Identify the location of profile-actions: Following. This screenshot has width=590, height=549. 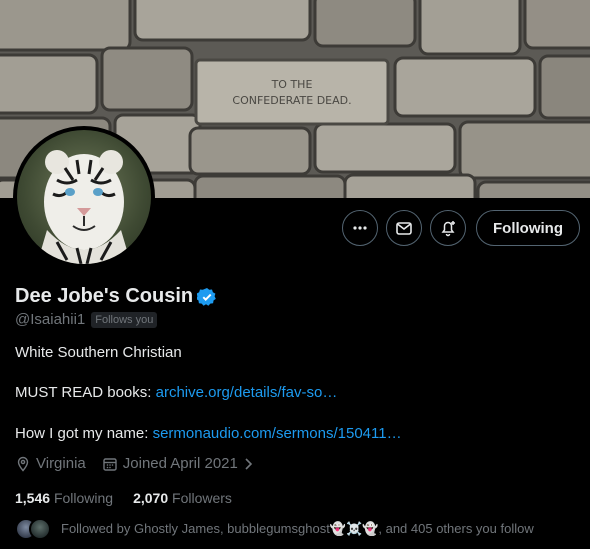
(461, 228).